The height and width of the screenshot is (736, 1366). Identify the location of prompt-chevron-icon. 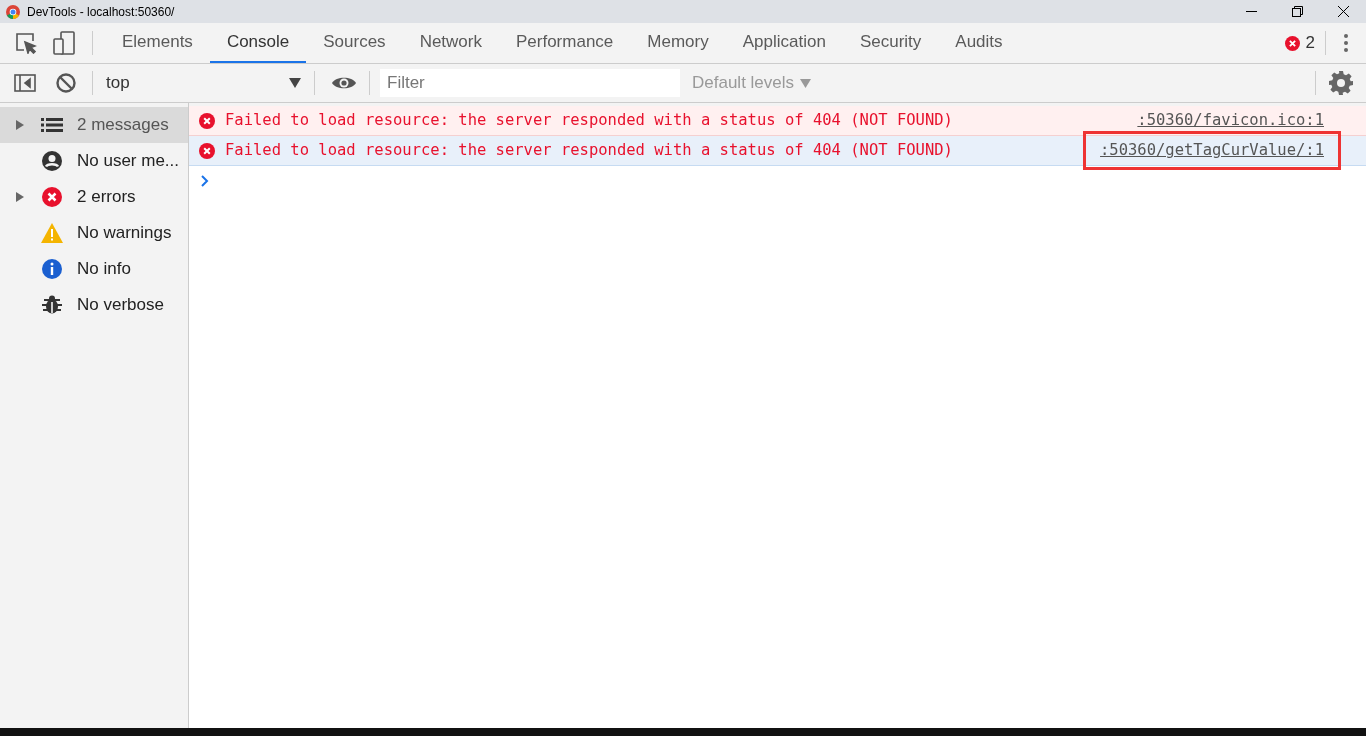
(205, 181).